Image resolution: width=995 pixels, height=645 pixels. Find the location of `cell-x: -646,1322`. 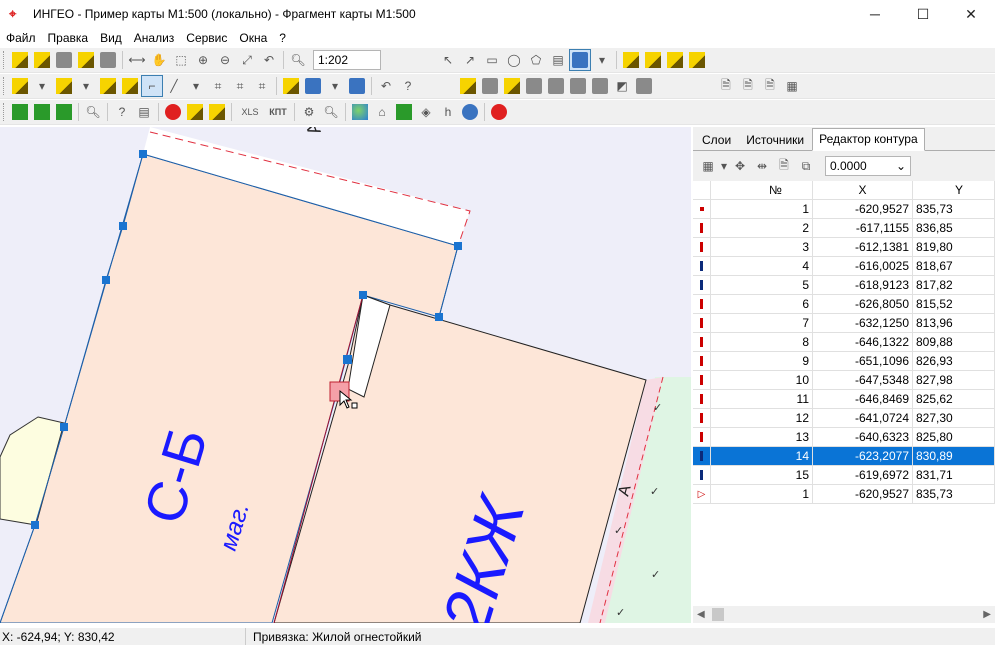

cell-x: -646,1322 is located at coordinates (863, 342).